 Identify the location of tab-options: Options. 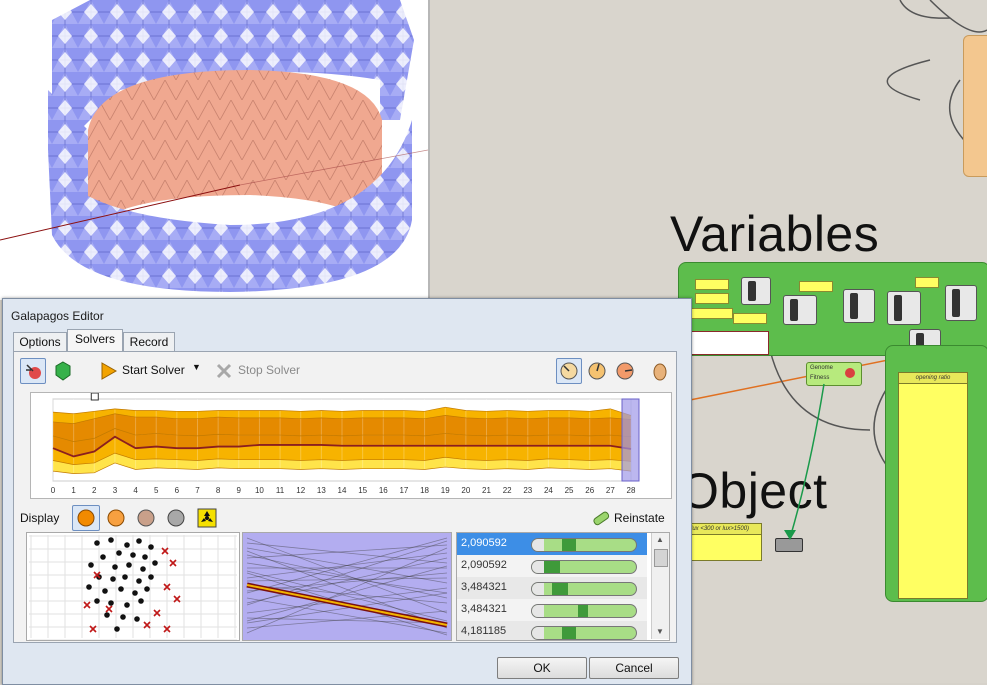
(40, 341).